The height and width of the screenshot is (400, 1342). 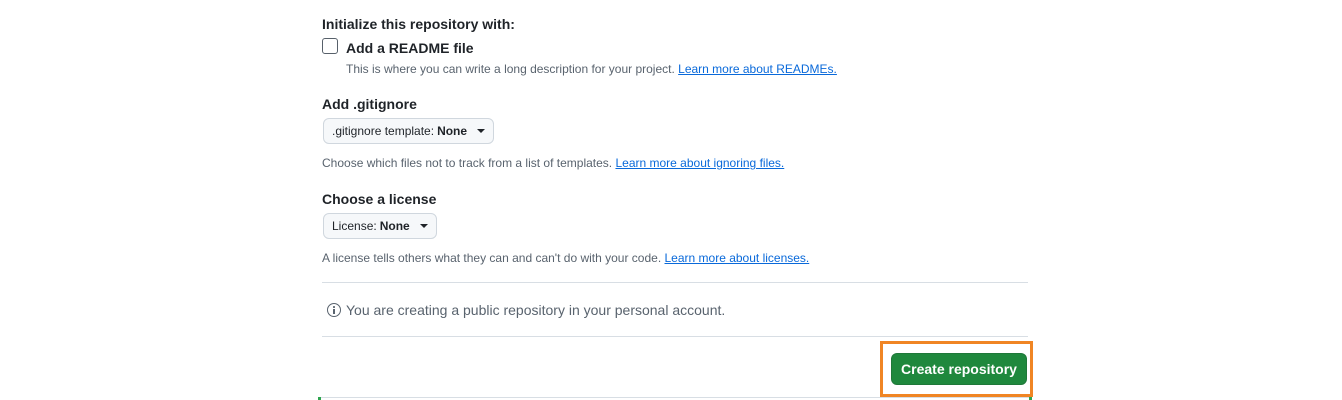 What do you see at coordinates (452, 131) in the screenshot?
I see `gitignore-dropdown-value: None` at bounding box center [452, 131].